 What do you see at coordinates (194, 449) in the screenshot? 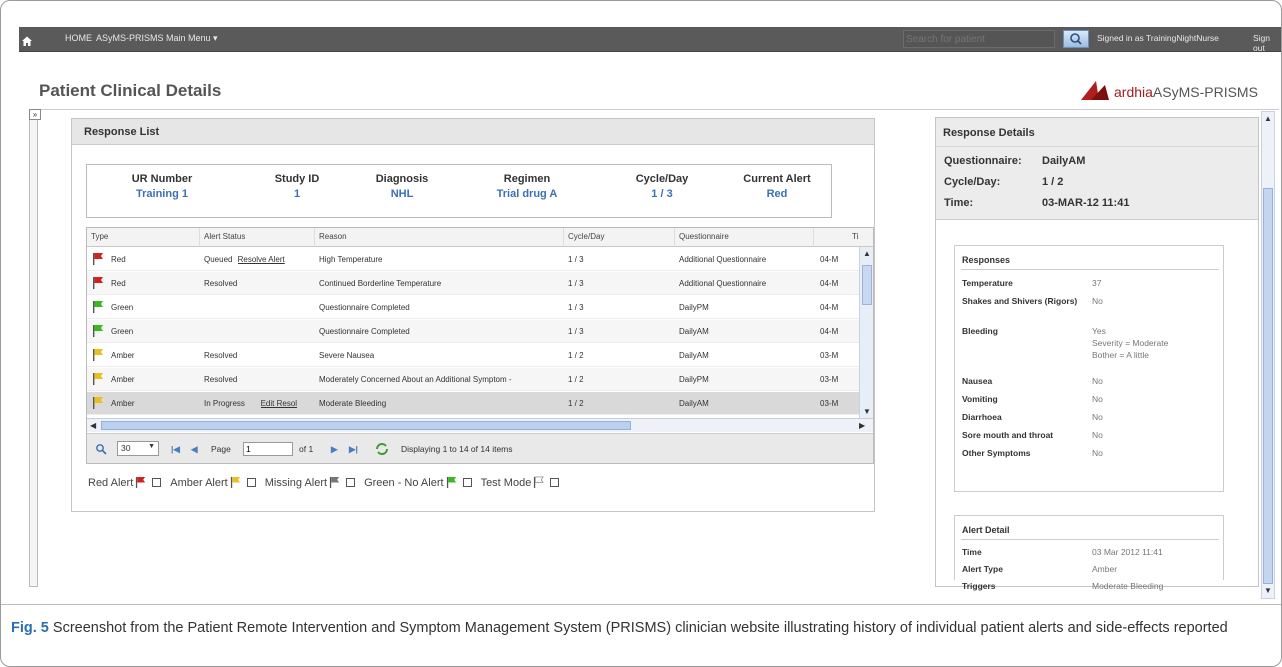
I see `prev-page-icon: ◀` at bounding box center [194, 449].